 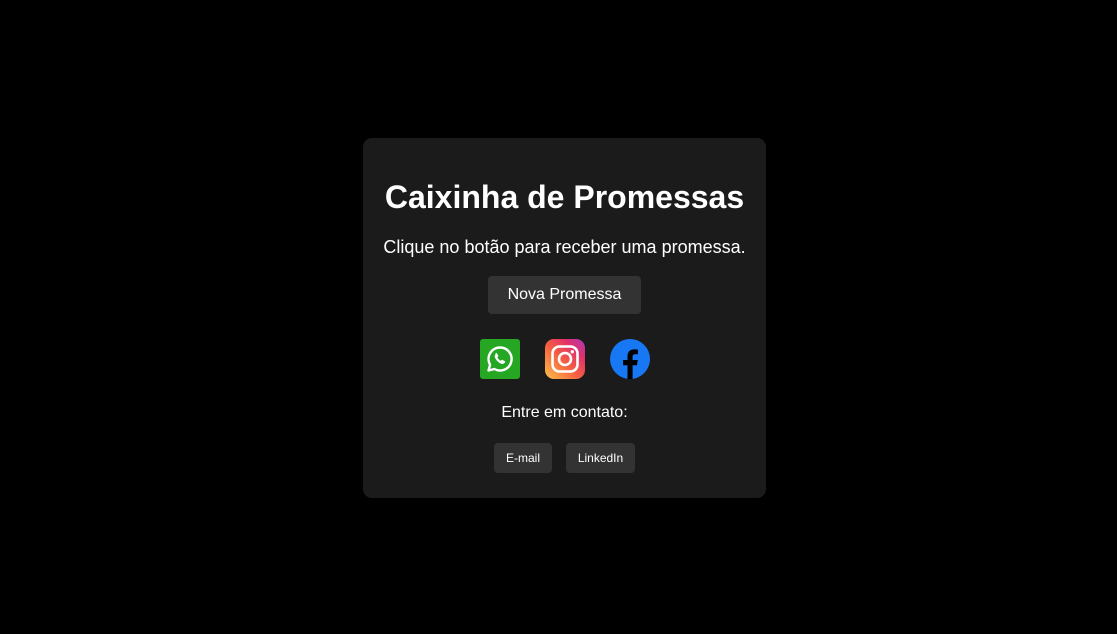 I want to click on whatsapp-icon, so click(x=500, y=359).